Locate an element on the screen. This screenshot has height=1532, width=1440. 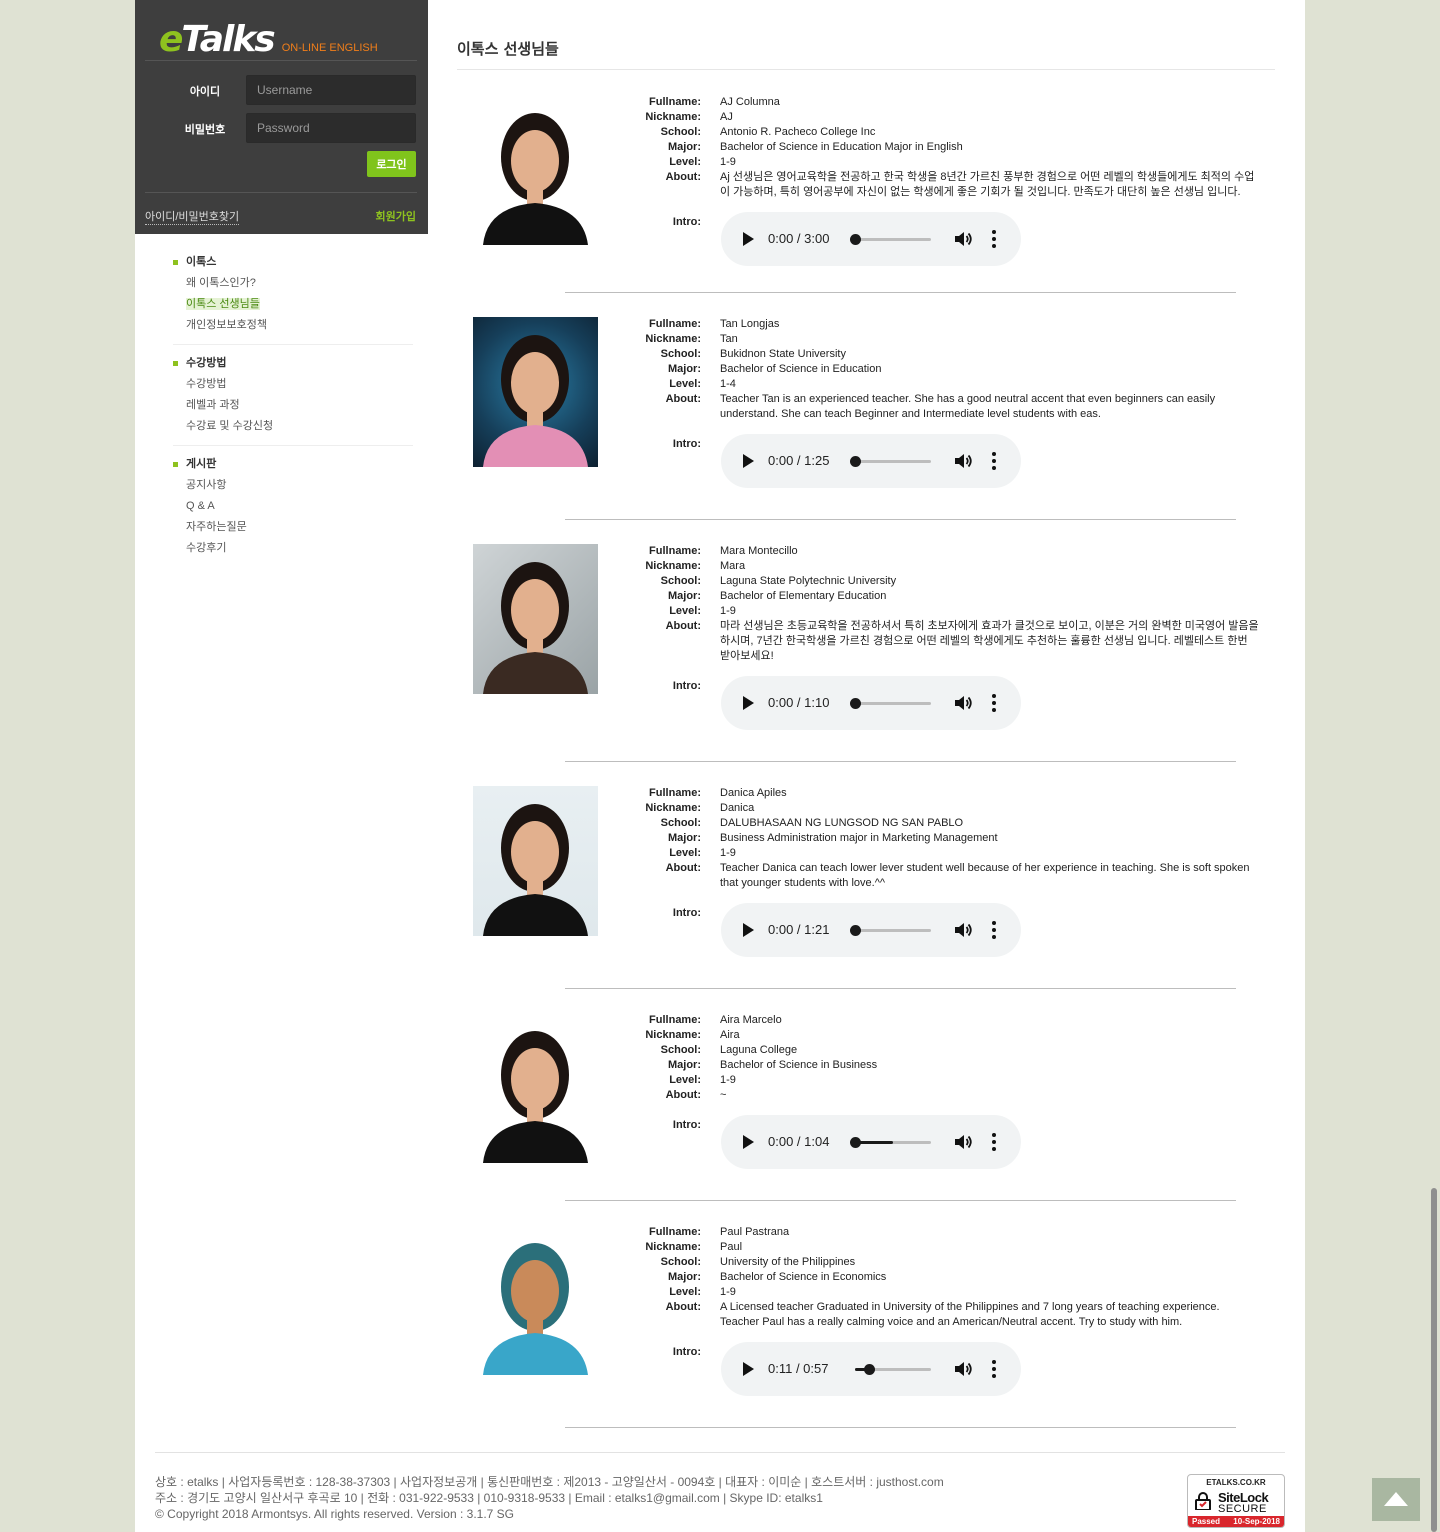
scrollbar-thumb is located at coordinates (1434, 1360).